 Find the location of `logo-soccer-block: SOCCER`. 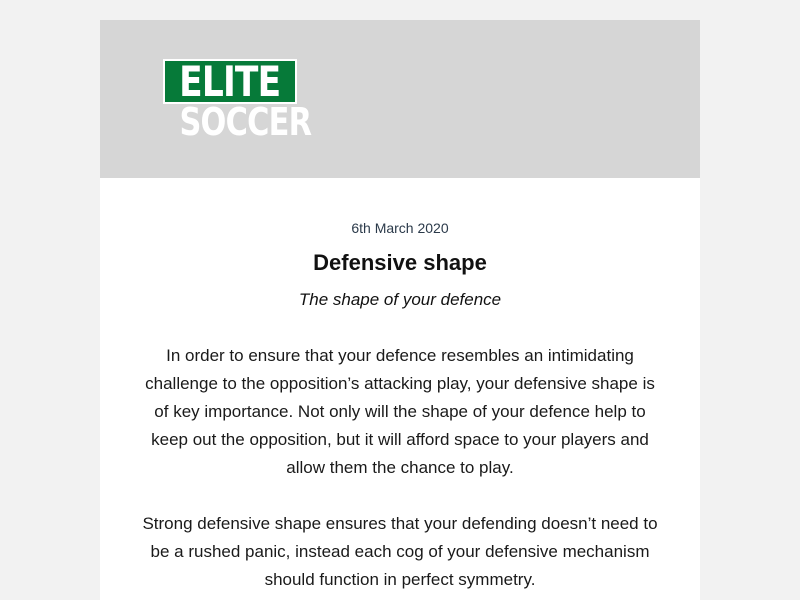

logo-soccer-block: SOCCER is located at coordinates (237, 122).